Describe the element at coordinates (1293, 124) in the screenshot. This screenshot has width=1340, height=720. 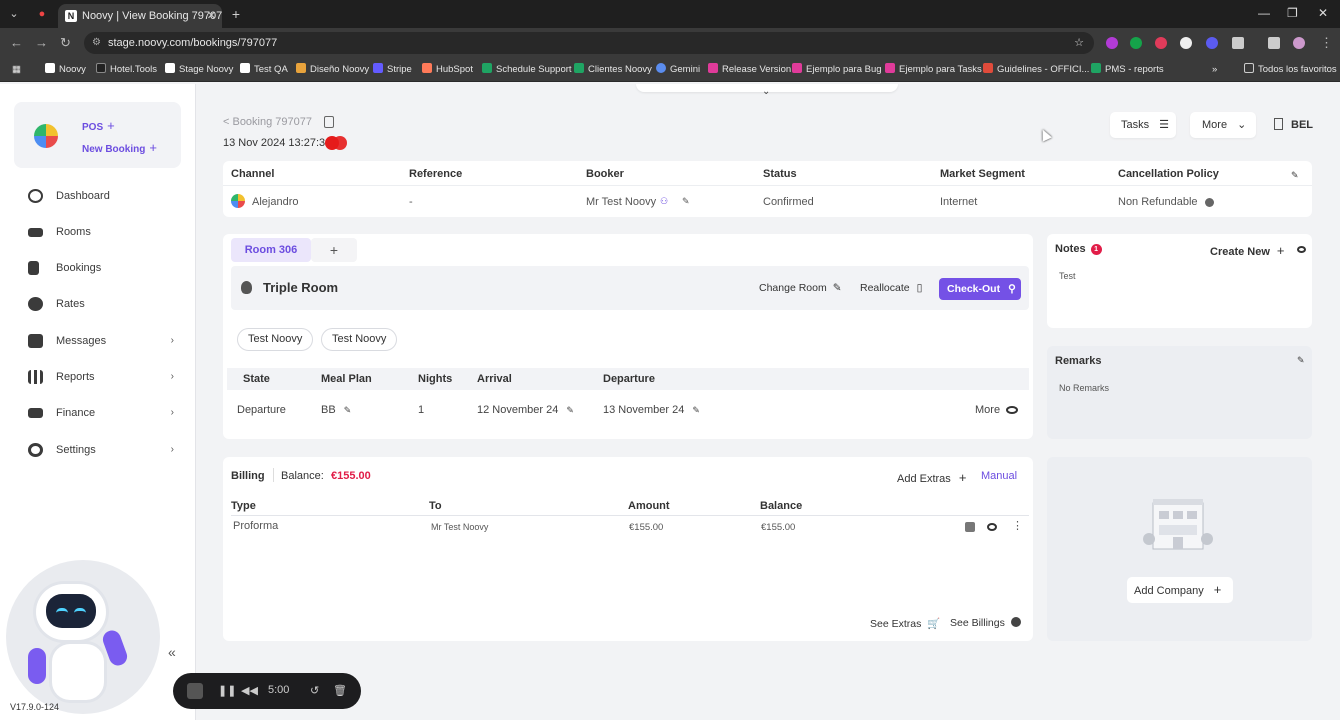
I see `property-selector: BEL` at that location.